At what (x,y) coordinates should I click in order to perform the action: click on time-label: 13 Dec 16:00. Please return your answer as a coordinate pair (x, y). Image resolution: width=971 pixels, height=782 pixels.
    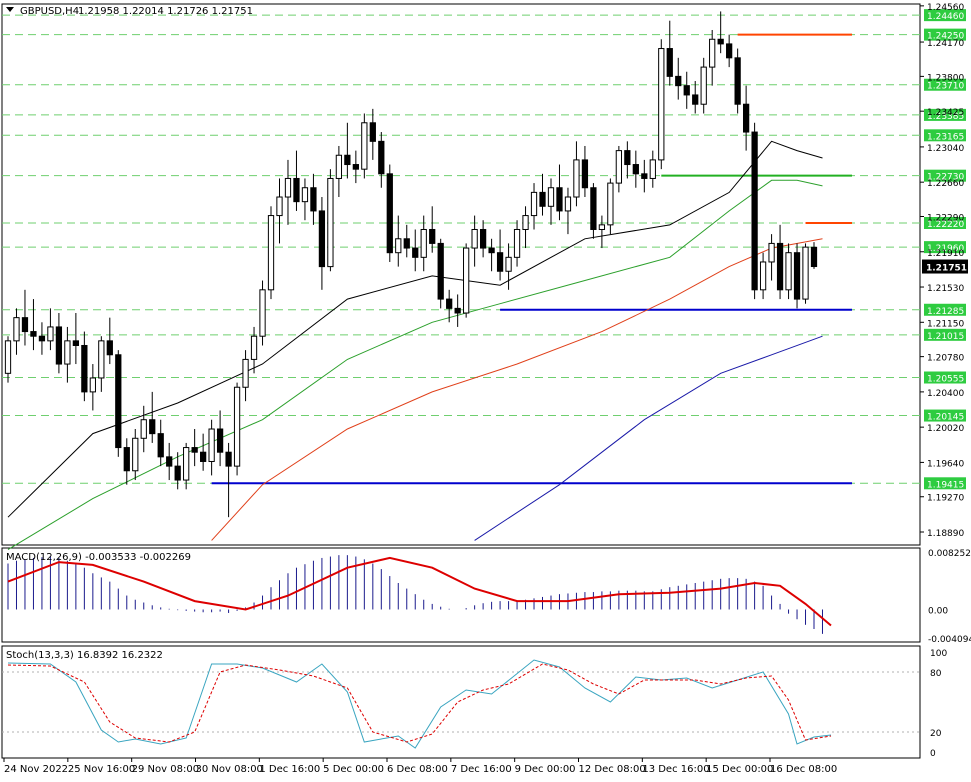
    Looking at the image, I should click on (675, 769).